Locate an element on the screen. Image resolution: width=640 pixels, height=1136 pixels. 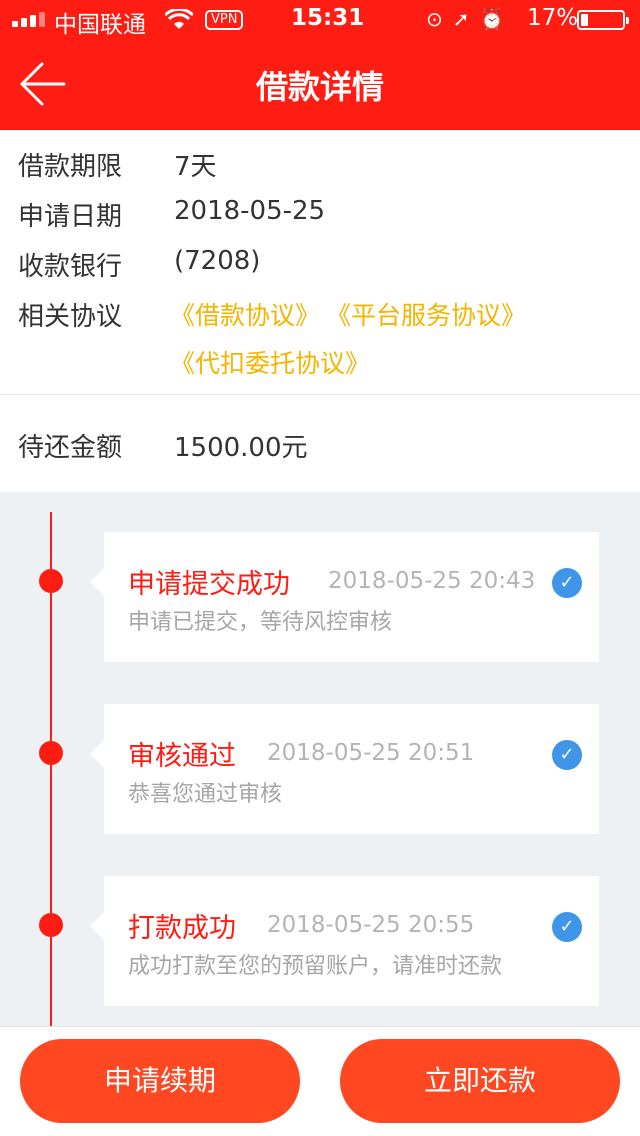
loan-agreement-link: 《借款协议》 is located at coordinates (245, 314).